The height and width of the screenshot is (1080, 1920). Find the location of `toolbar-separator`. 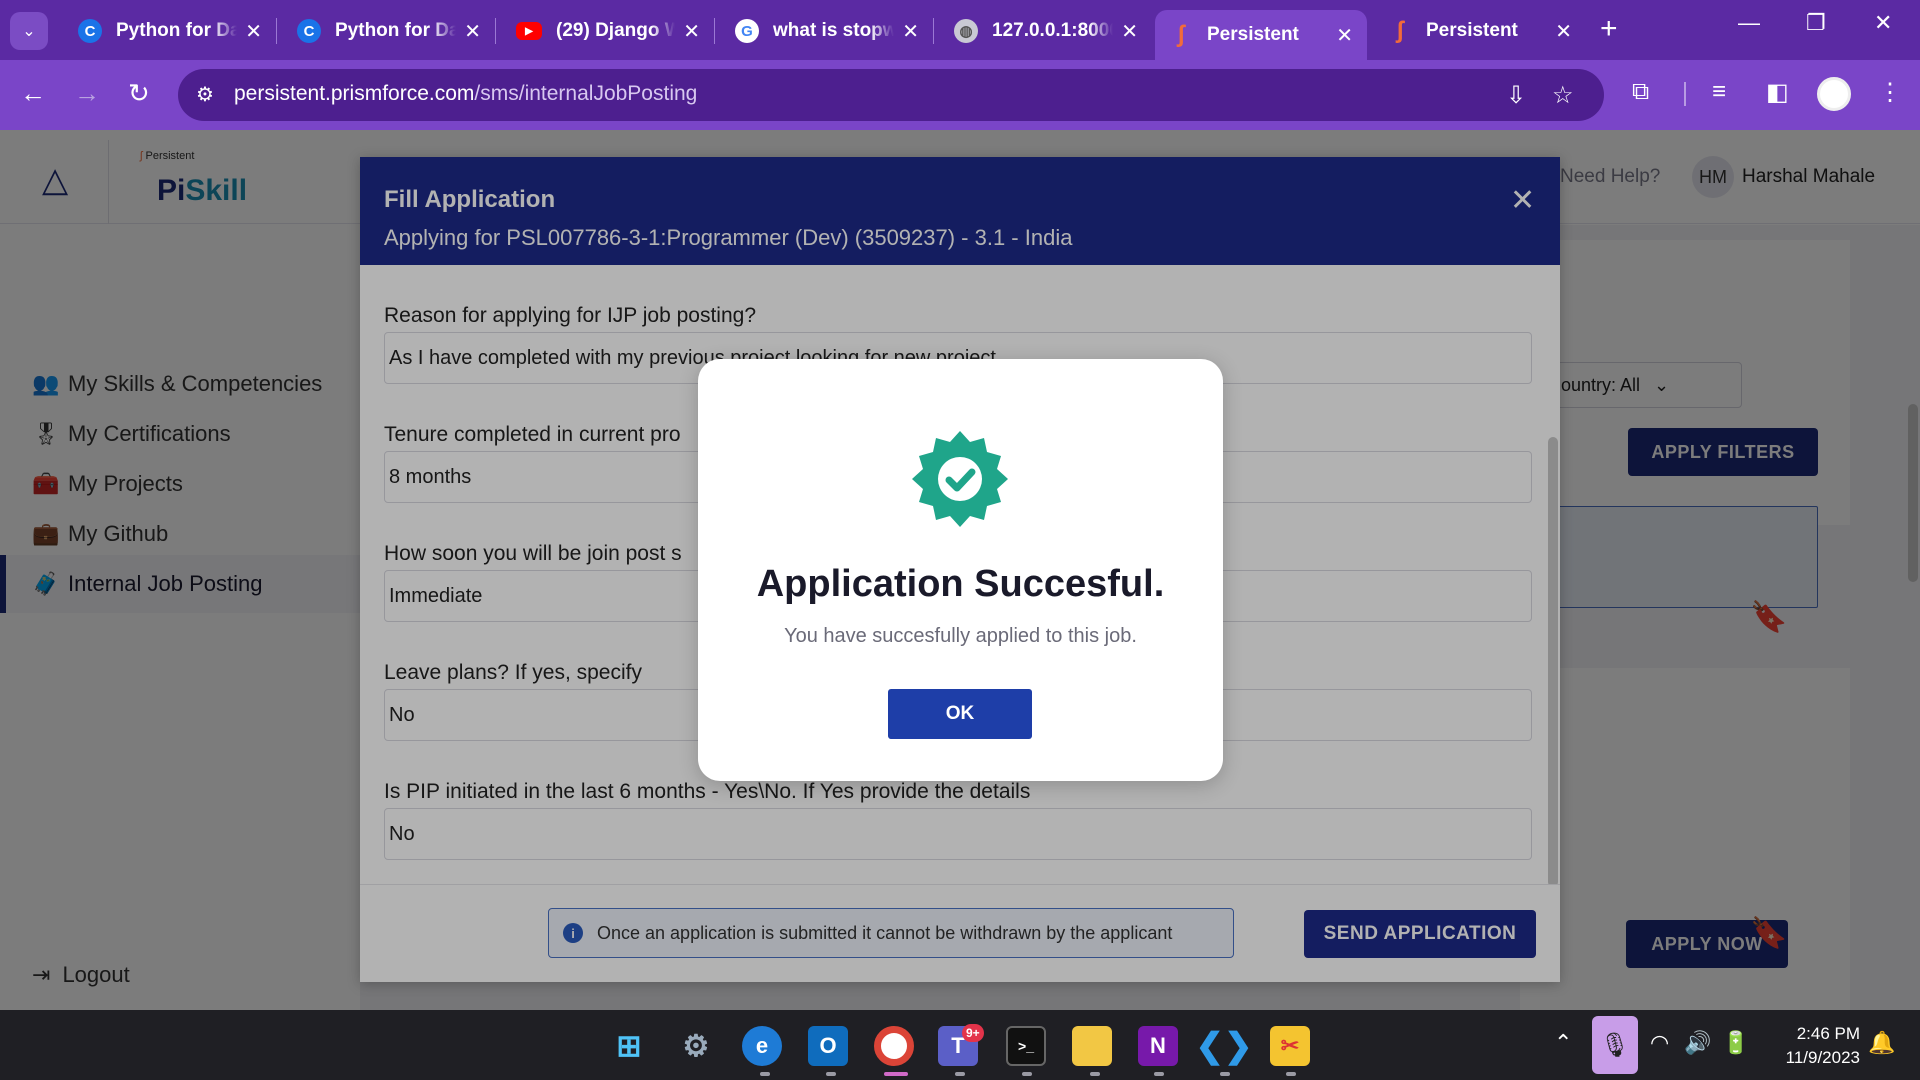

toolbar-separator is located at coordinates (1685, 94).